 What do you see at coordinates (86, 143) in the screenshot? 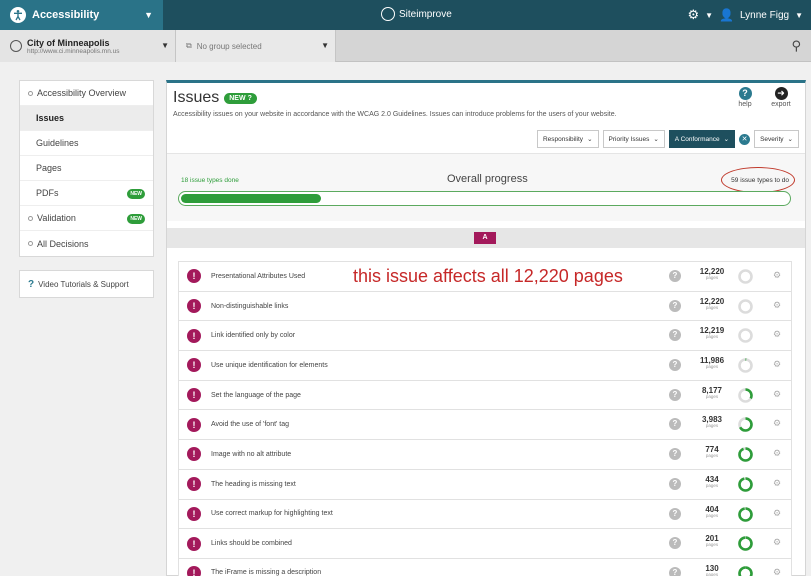
I see `sidebar-item-guidelines: Guidelines` at bounding box center [86, 143].